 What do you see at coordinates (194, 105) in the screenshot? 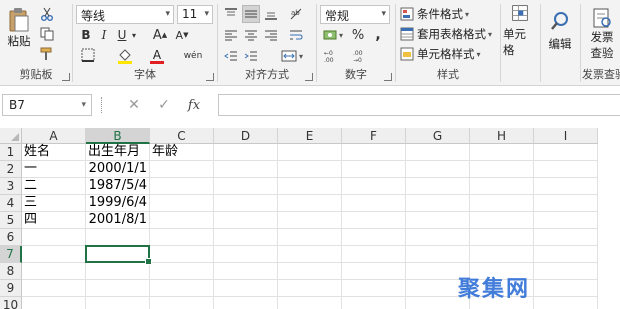
I see `insert-function-icon: fx` at bounding box center [194, 105].